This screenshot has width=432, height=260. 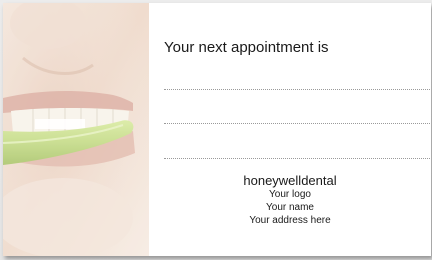 What do you see at coordinates (290, 194) in the screenshot?
I see `logo-placeholder: Your logo` at bounding box center [290, 194].